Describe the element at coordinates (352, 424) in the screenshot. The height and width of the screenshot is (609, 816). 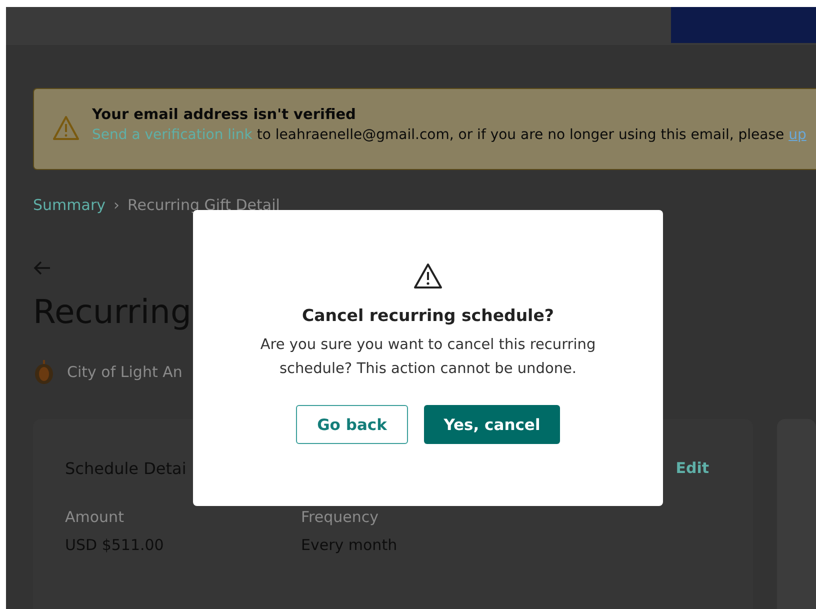
I see `go-back-button: Go back` at that location.